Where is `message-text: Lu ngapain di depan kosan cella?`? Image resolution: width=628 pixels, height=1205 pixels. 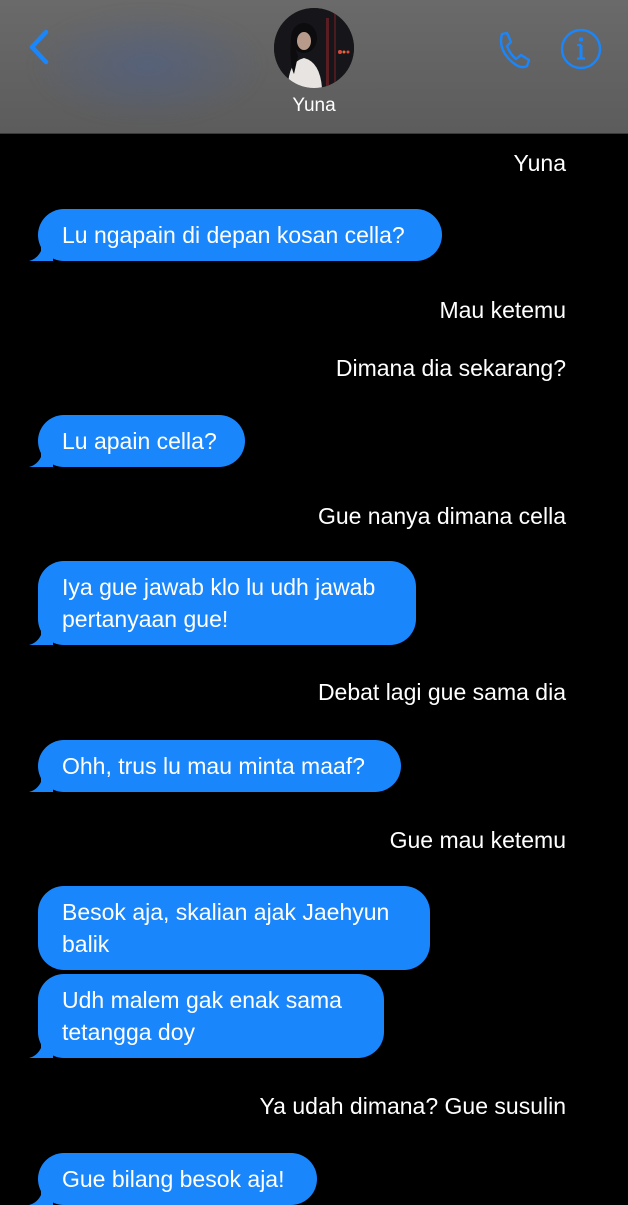 message-text: Lu ngapain di depan kosan cella? is located at coordinates (233, 235).